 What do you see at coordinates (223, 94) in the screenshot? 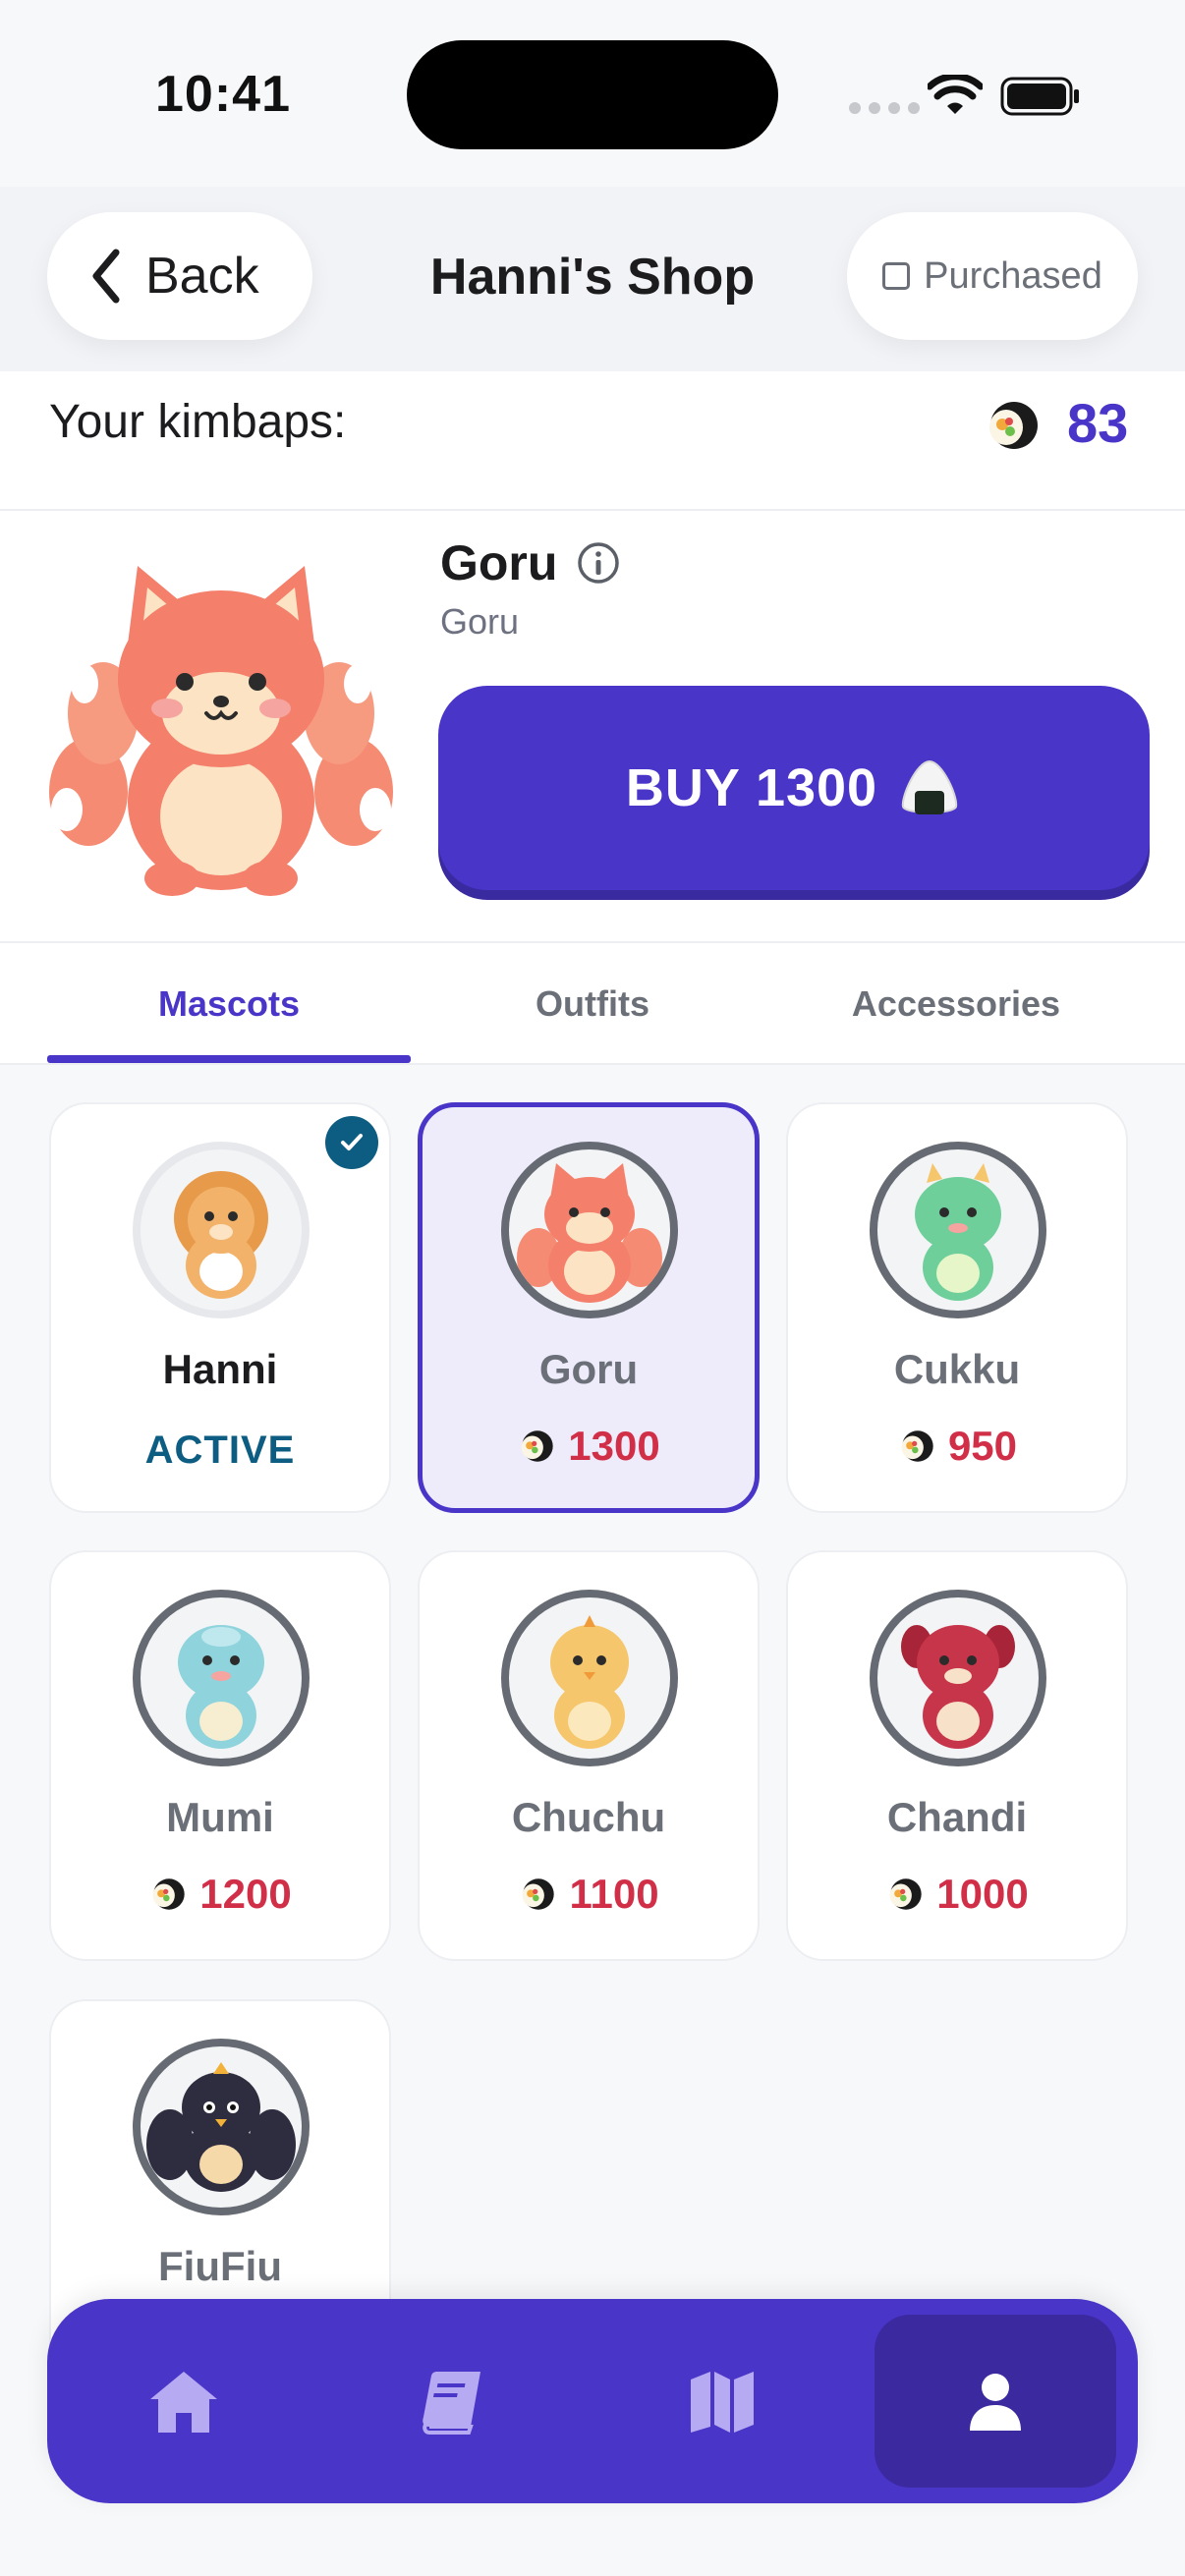
I see `status-time: 10:41` at bounding box center [223, 94].